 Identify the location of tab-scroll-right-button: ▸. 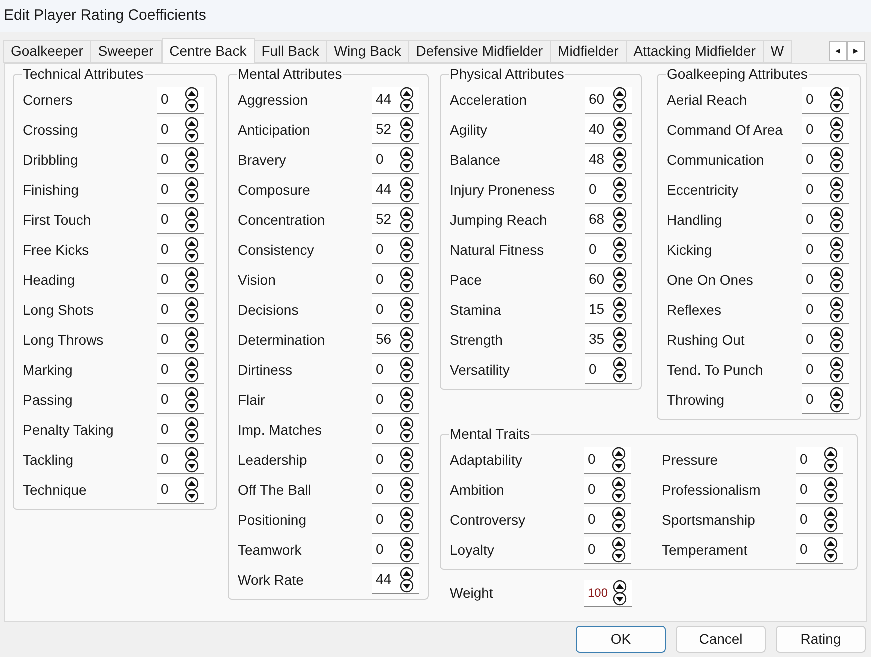
(856, 51).